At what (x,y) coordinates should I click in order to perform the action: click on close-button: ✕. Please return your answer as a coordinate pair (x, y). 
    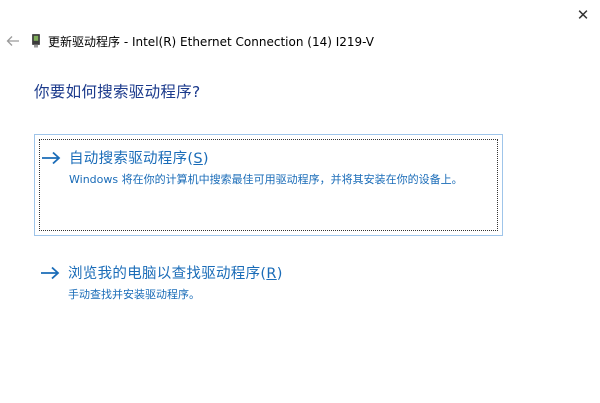
    Looking at the image, I should click on (583, 15).